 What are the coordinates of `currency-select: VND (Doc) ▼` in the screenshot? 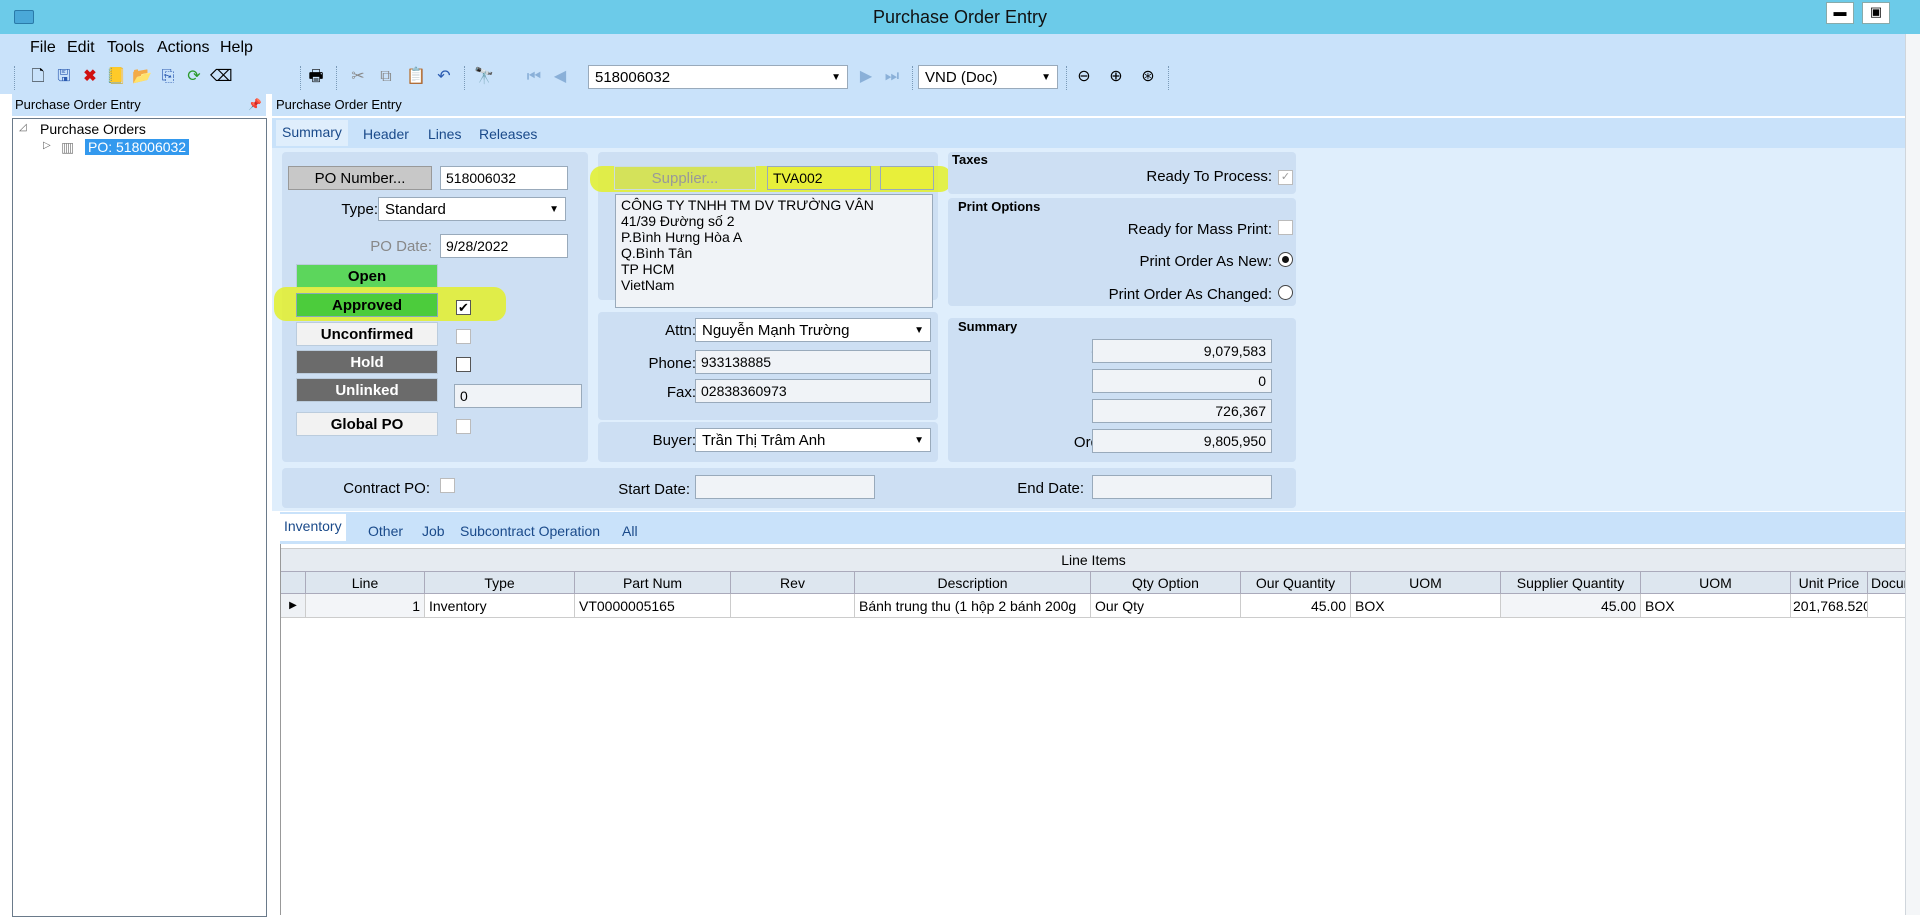 It's located at (988, 77).